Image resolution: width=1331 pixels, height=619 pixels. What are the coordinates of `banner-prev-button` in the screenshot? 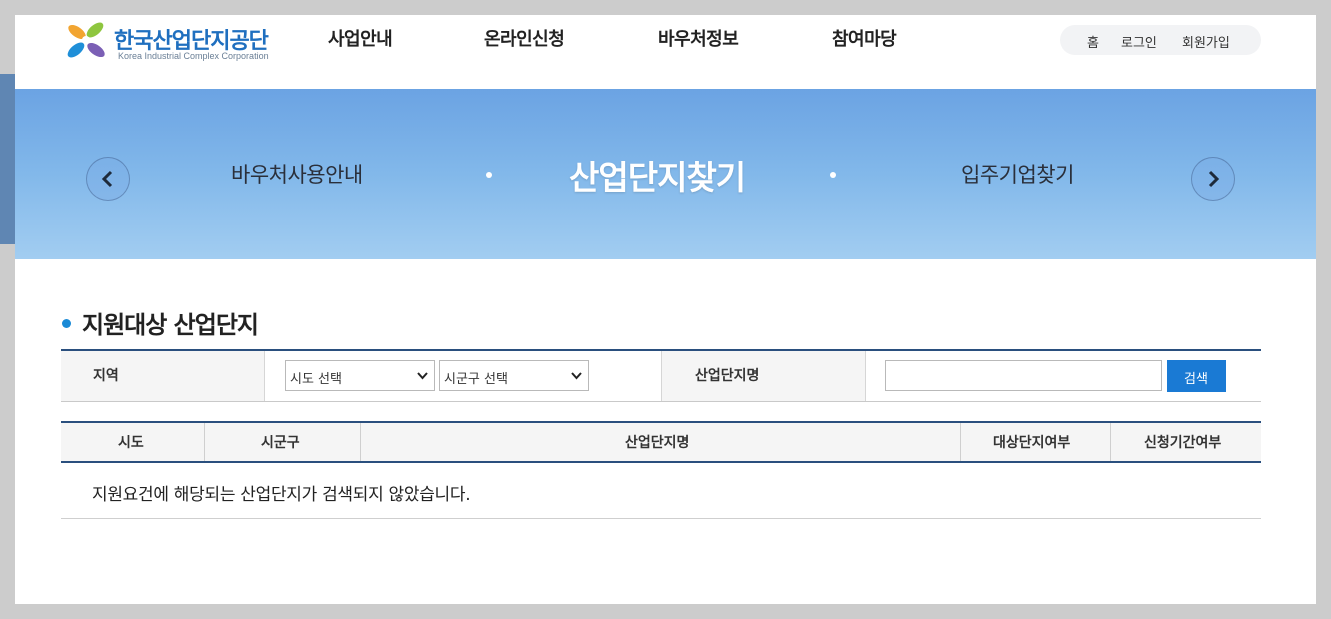 It's located at (108, 179).